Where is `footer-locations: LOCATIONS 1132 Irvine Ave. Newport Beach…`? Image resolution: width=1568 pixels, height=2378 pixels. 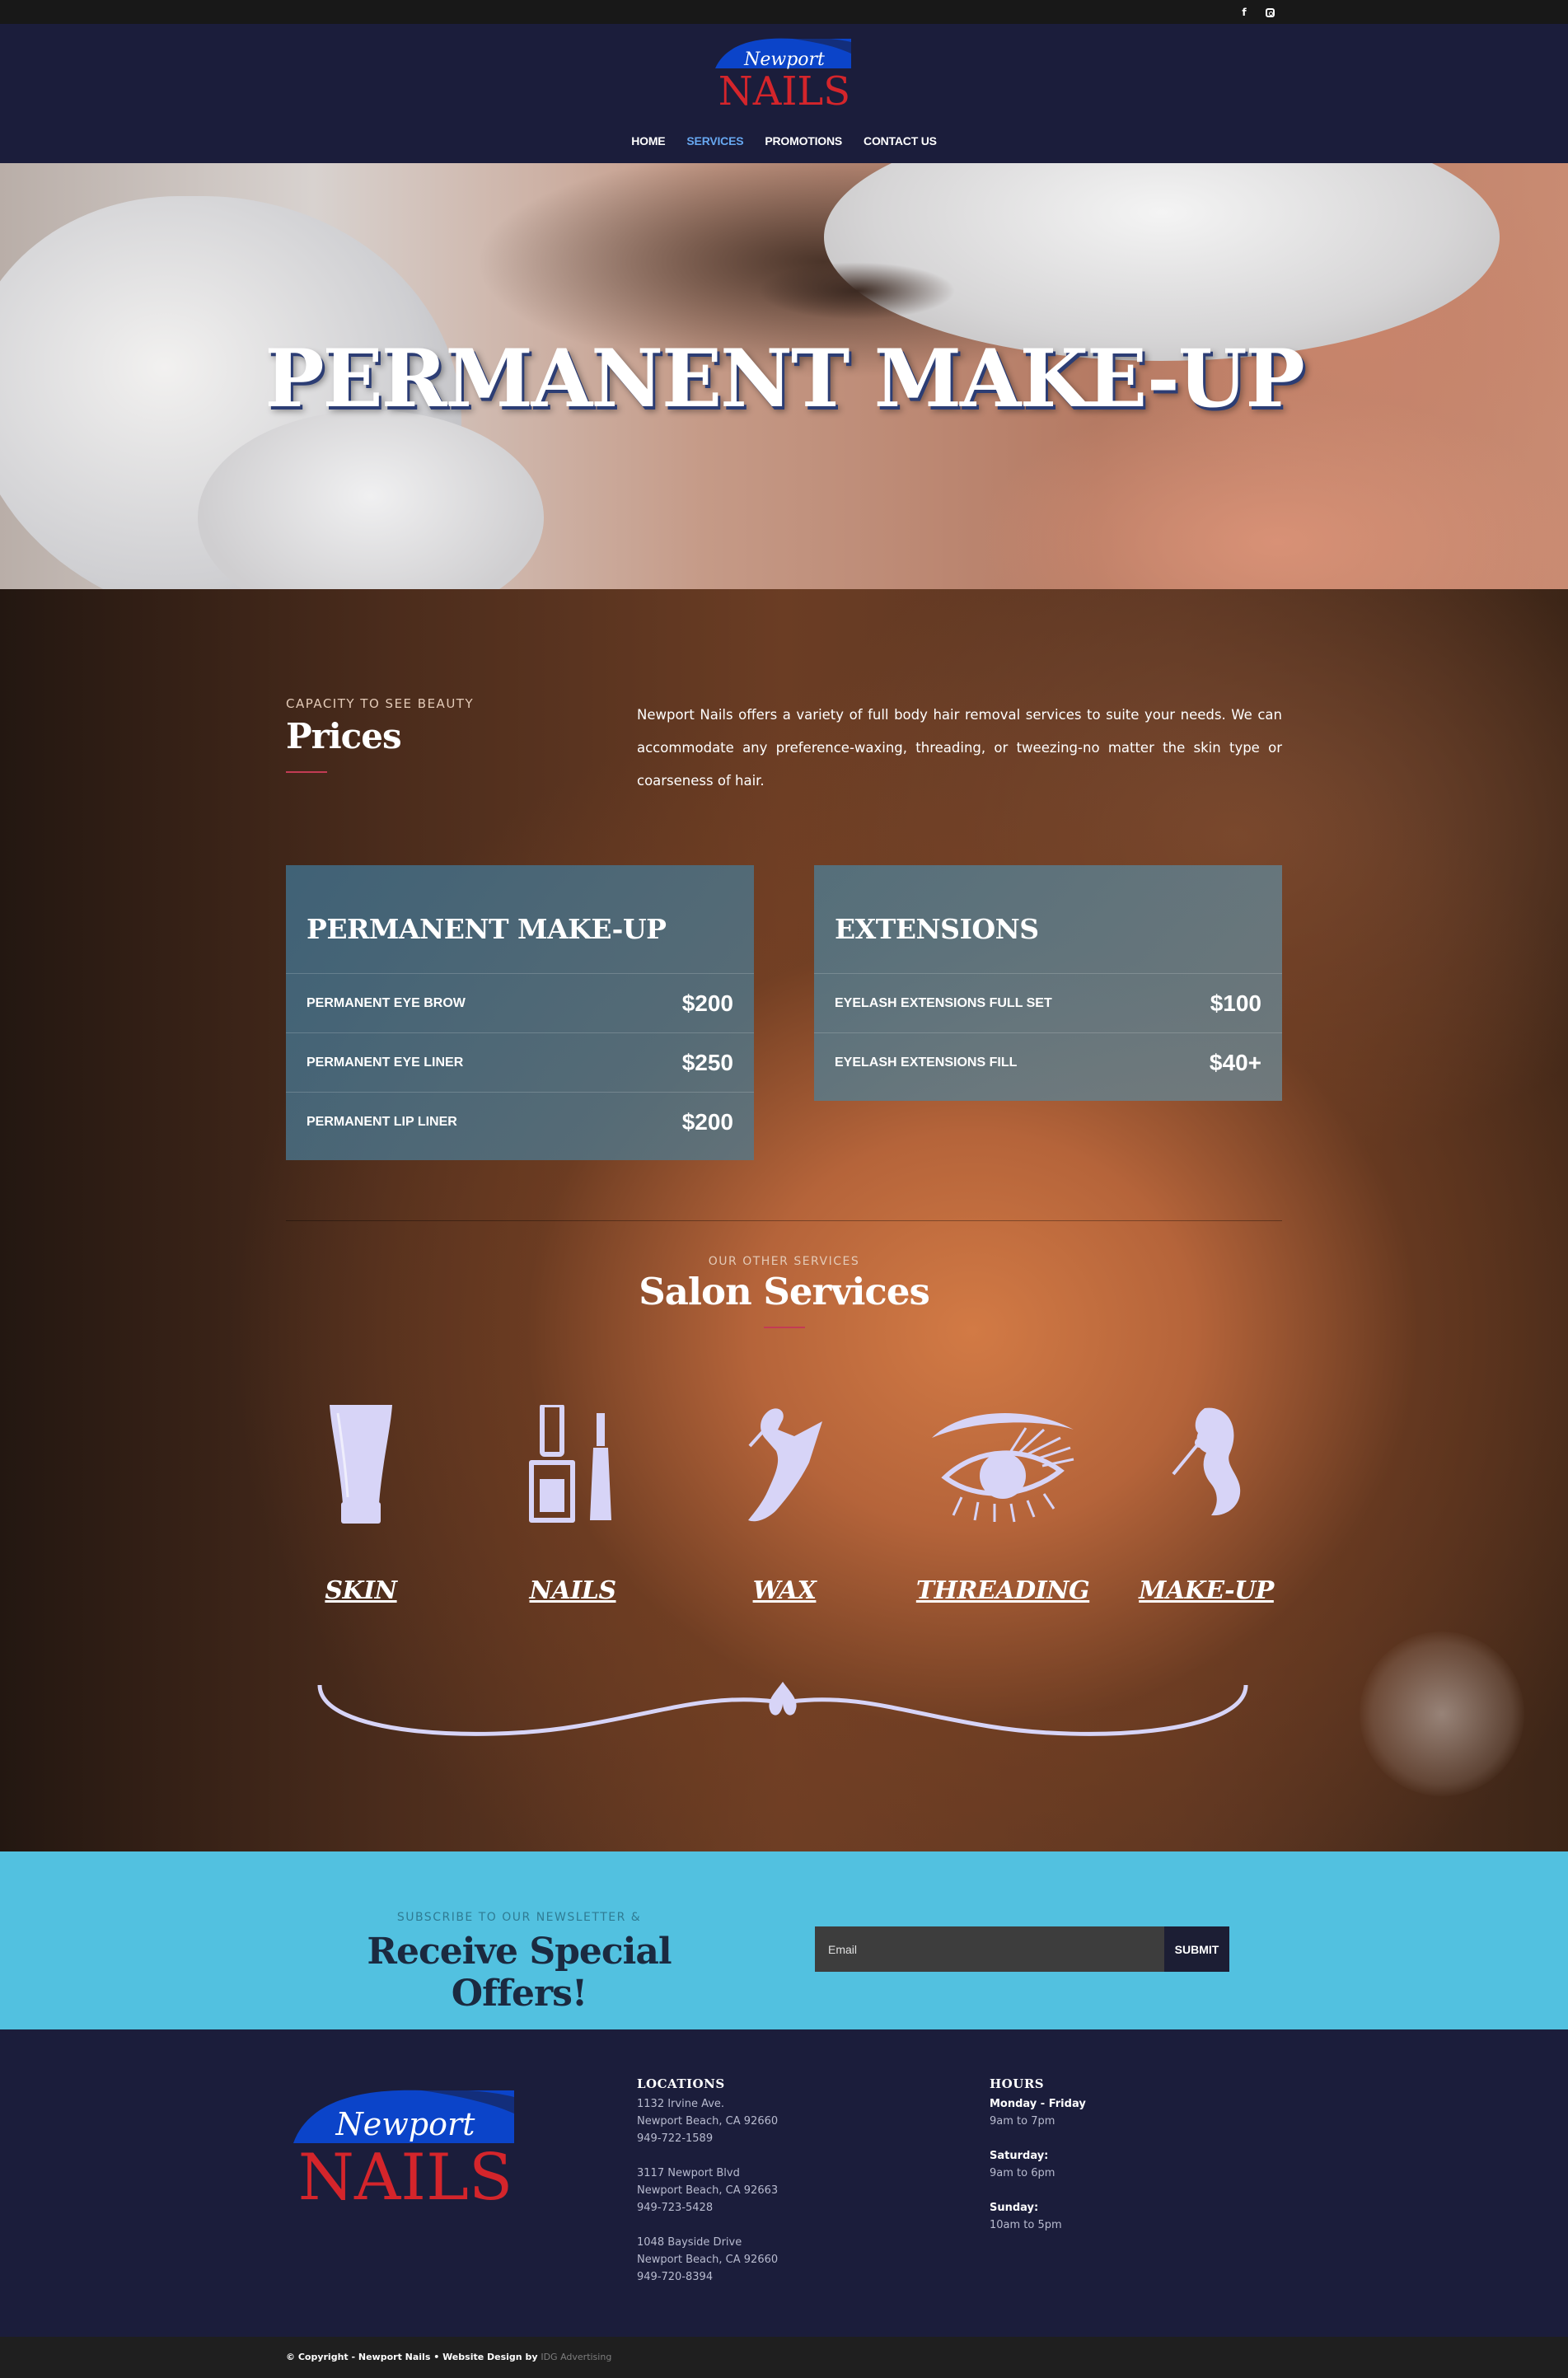 footer-locations: LOCATIONS 1132 Irvine Ave. Newport Beach… is located at coordinates (760, 2189).